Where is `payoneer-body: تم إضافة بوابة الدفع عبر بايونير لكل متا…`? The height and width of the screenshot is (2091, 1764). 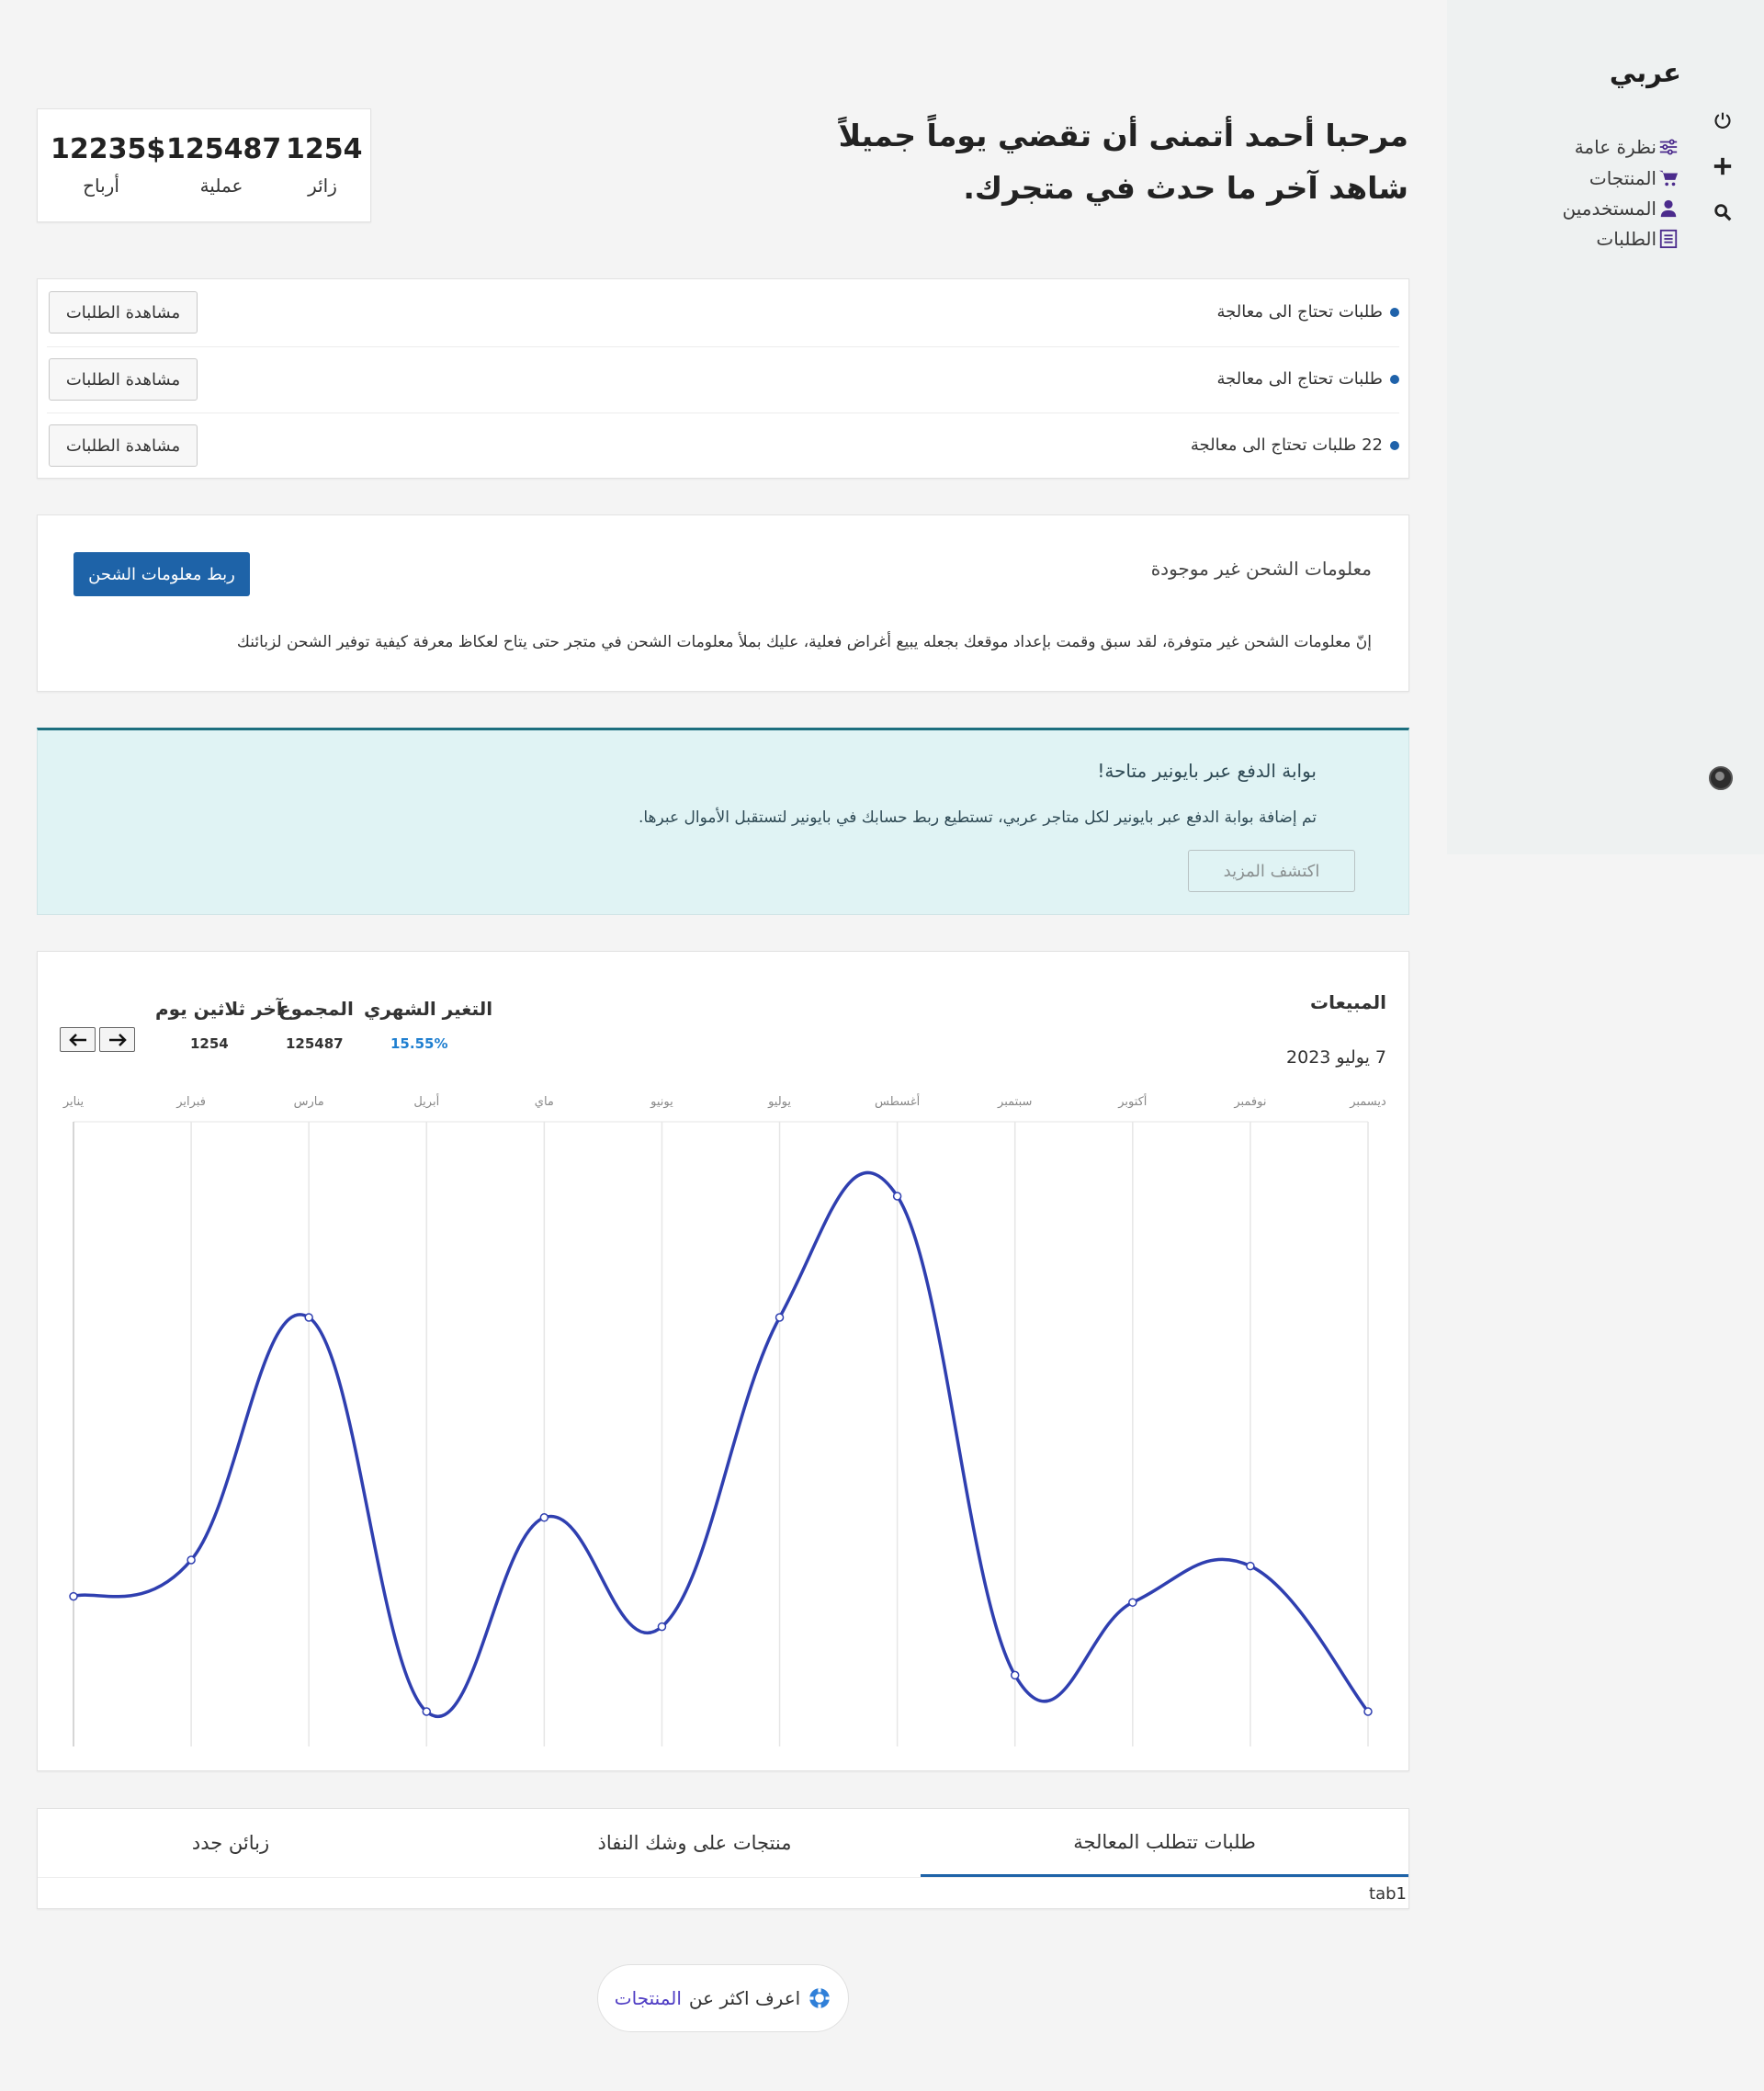
payoneer-body: تم إضافة بوابة الدفع عبر بايونير لكل متا… is located at coordinates (977, 817).